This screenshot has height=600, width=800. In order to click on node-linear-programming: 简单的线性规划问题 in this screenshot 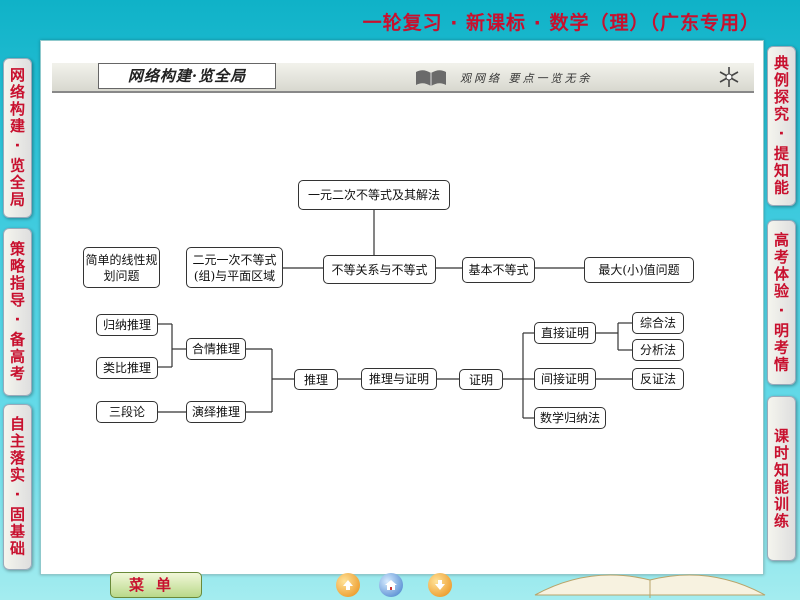, I will do `click(121, 267)`.